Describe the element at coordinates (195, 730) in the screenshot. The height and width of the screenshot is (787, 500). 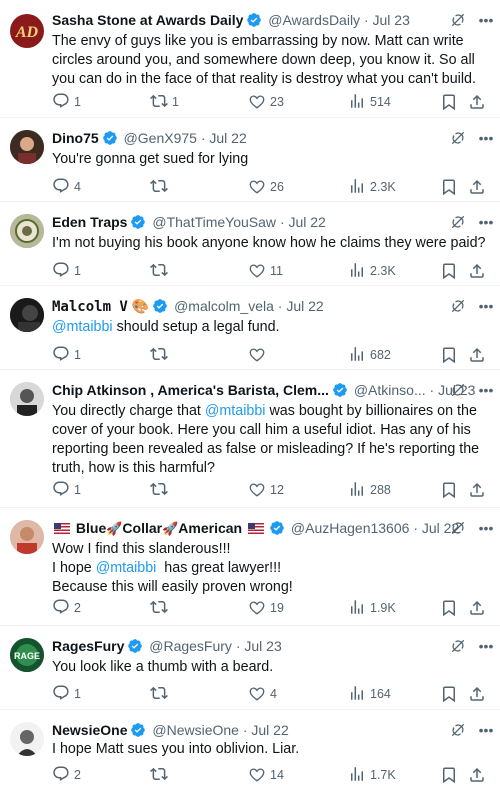
I see `author-handle: @NewsieOne` at that location.